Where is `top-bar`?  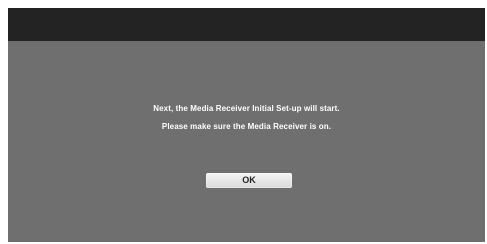
top-bar is located at coordinates (246, 24).